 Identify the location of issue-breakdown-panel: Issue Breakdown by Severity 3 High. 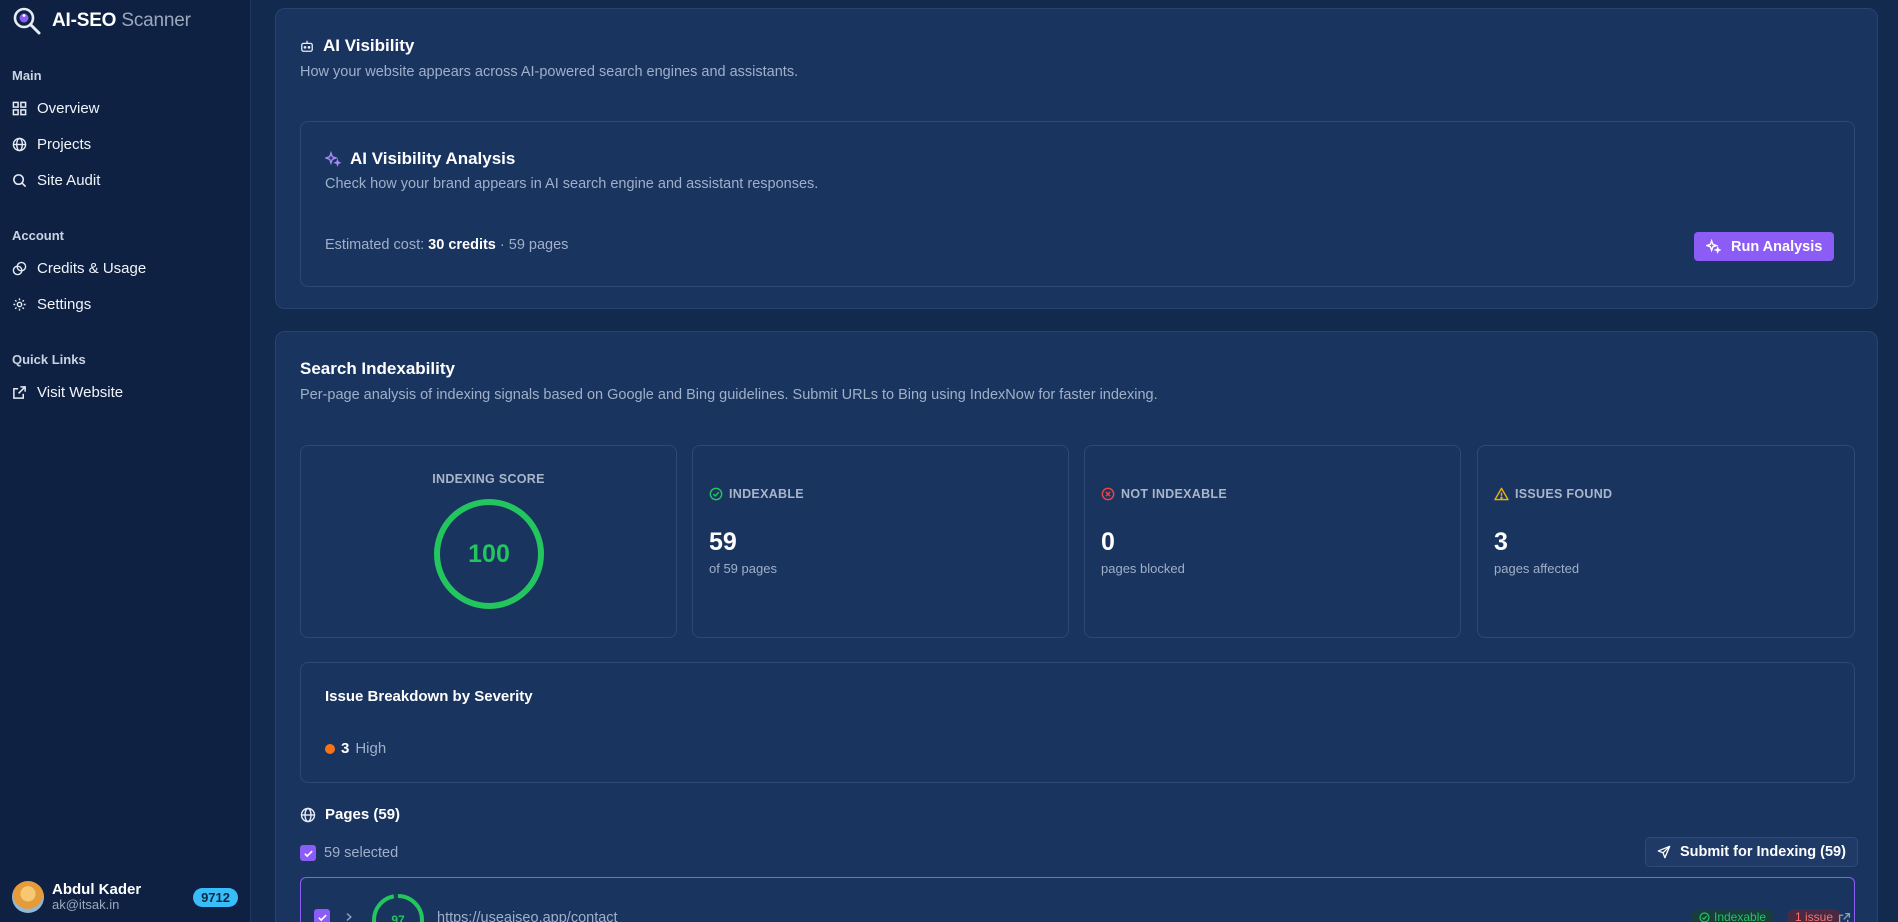
(1077, 722).